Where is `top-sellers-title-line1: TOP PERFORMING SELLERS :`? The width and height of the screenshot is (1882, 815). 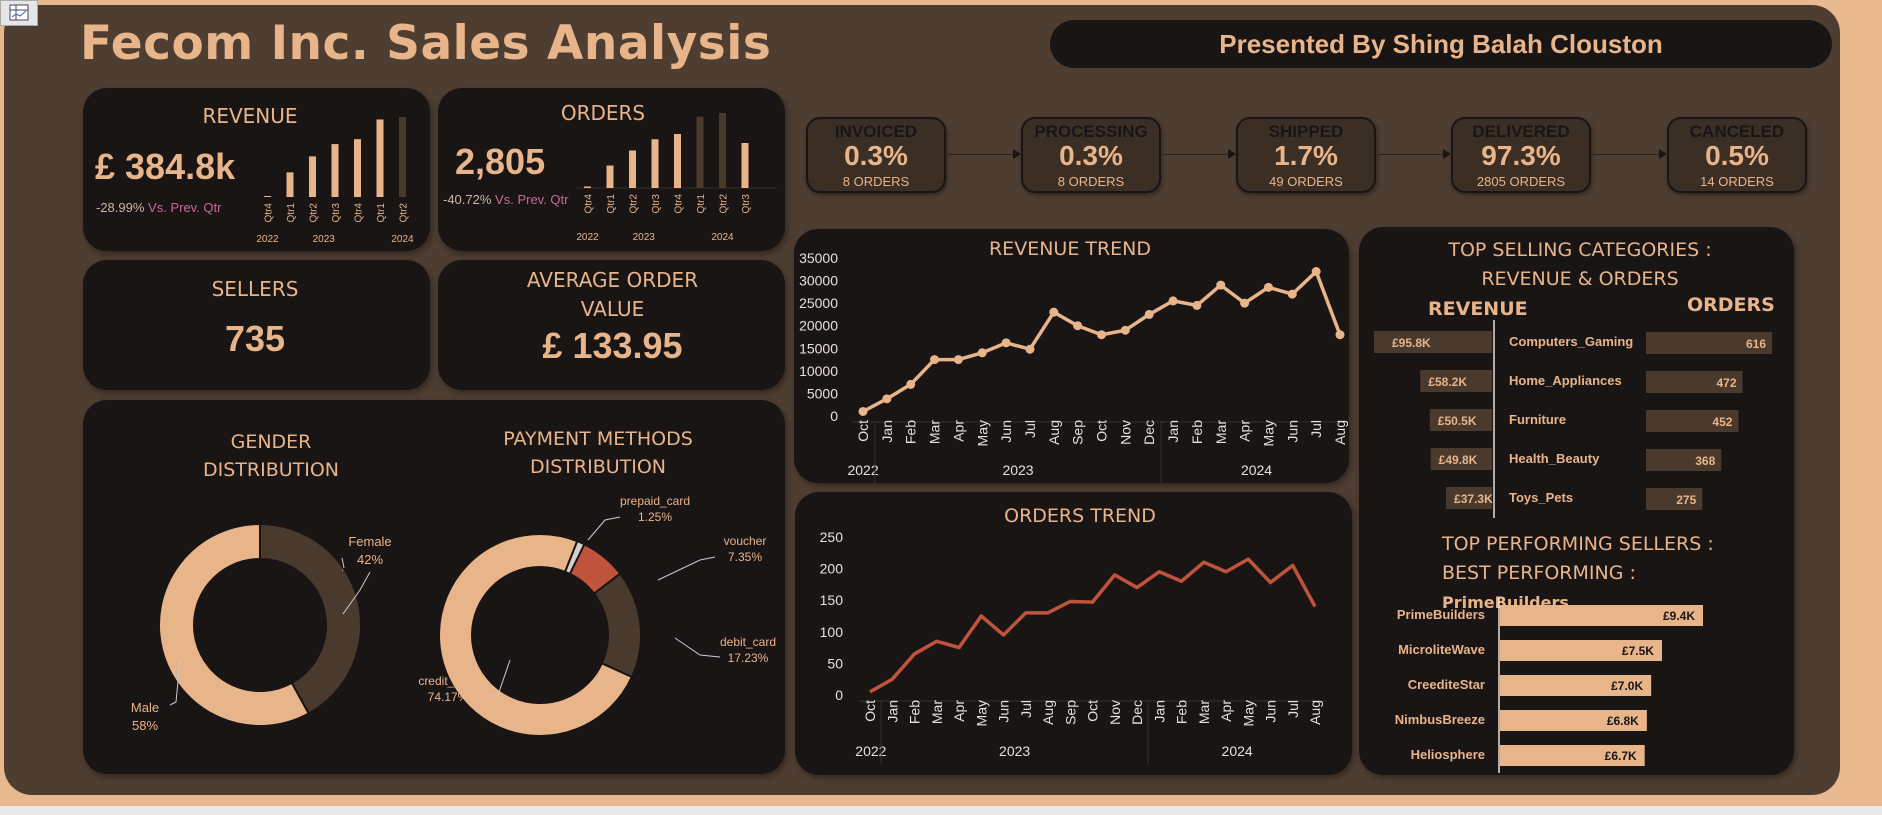 top-sellers-title-line1: TOP PERFORMING SELLERS : is located at coordinates (1578, 544).